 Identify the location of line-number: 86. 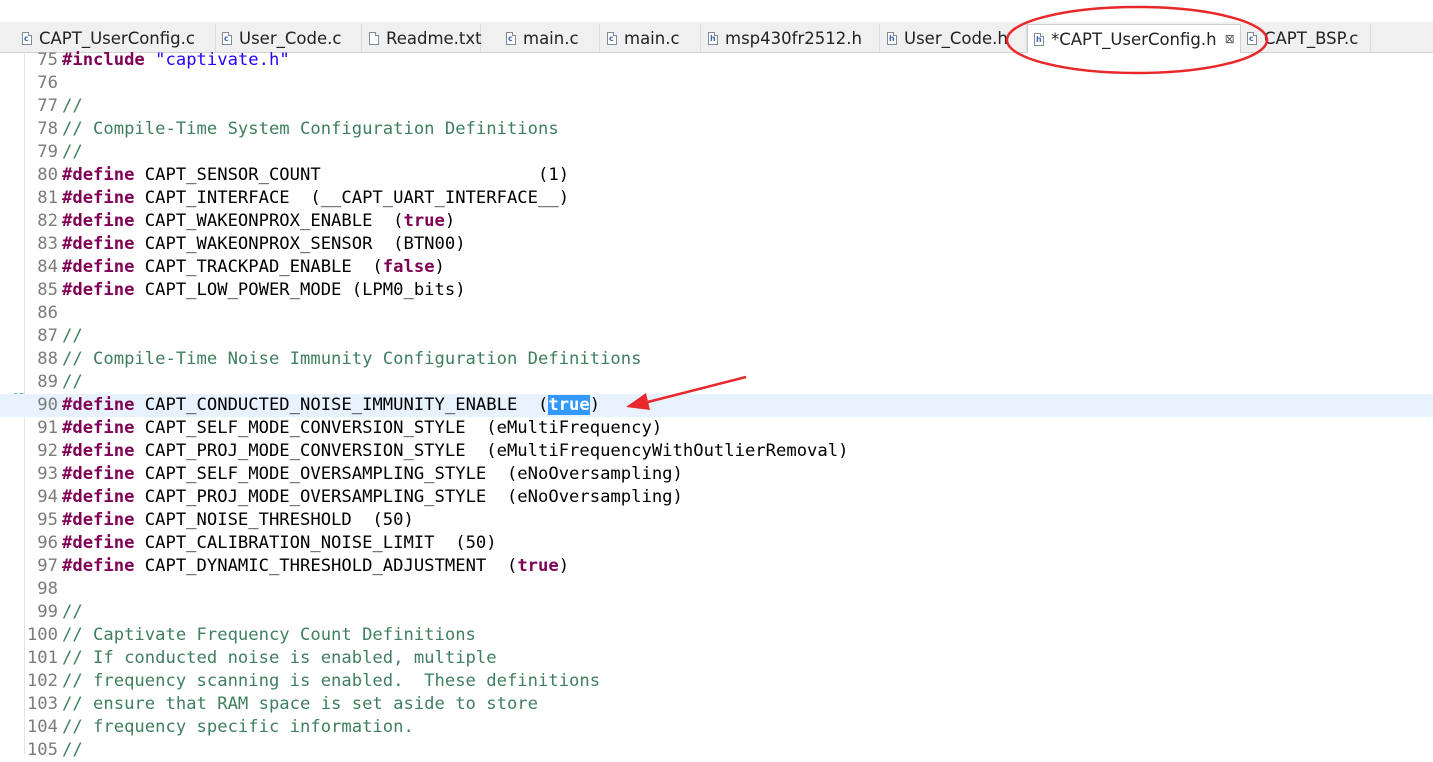
(47, 313).